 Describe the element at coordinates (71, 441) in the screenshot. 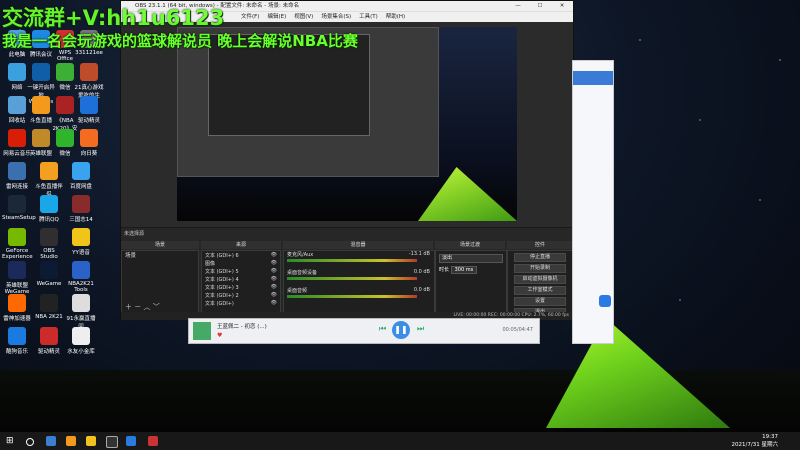

I see `douyu-taskbar-icon` at that location.